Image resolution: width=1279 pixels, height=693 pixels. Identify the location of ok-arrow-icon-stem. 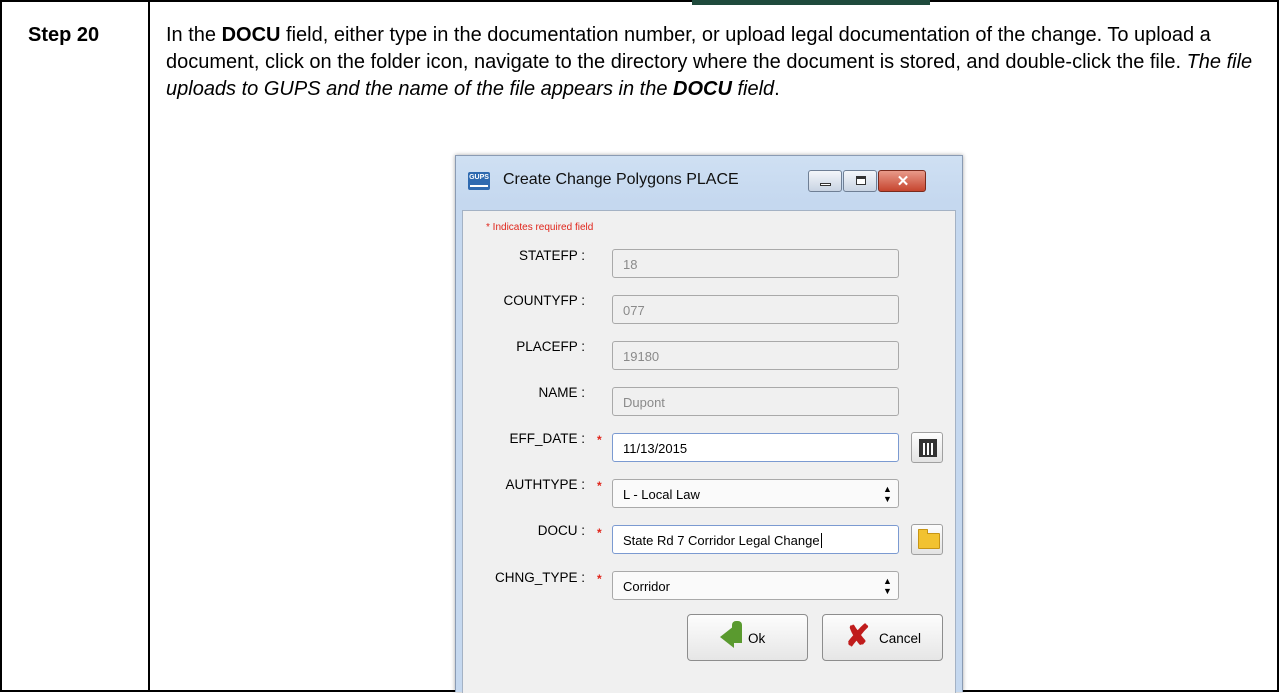
(737, 632).